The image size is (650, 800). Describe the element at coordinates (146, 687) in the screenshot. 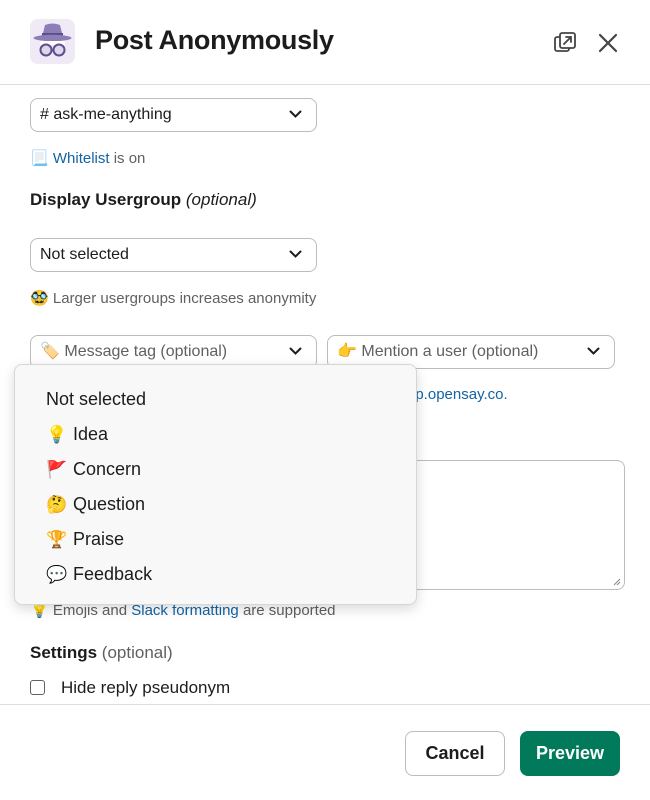

I see `hide-reply-label: Hide reply pseudonym` at that location.